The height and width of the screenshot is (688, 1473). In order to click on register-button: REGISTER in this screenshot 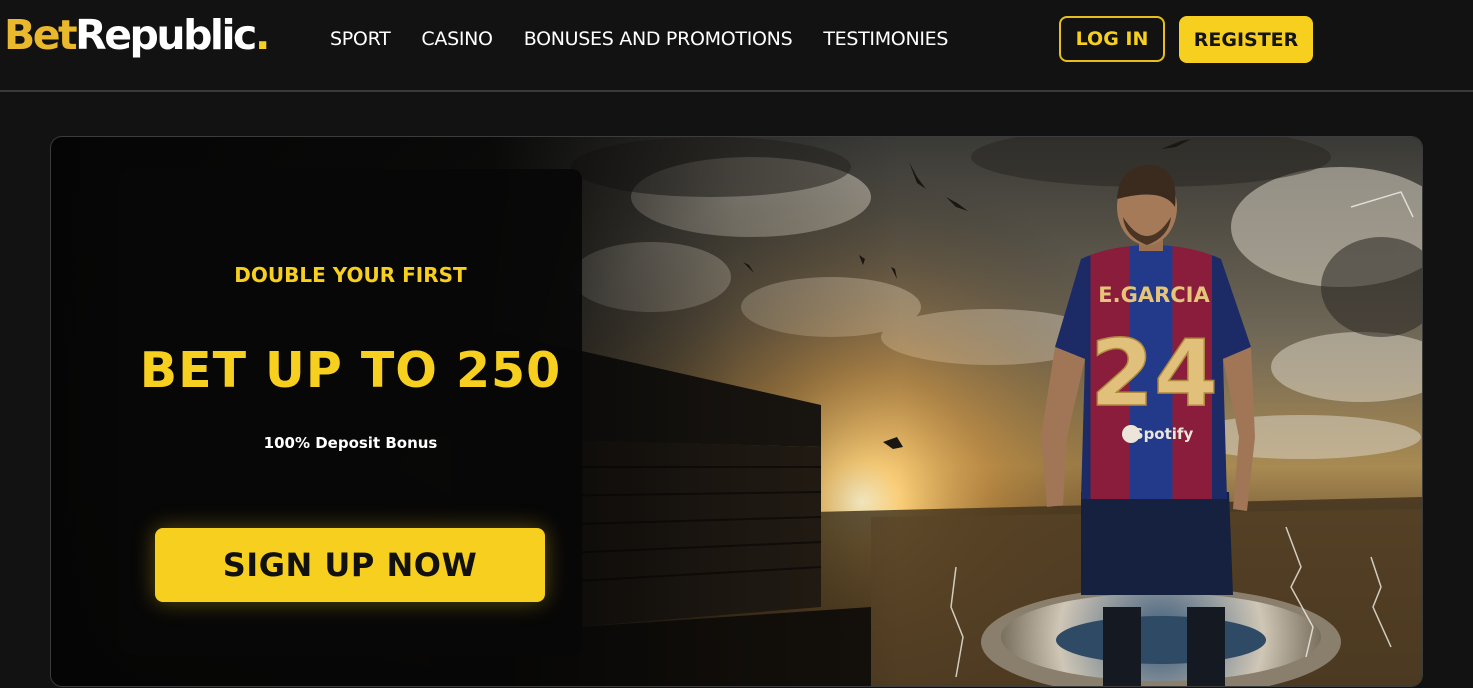, I will do `click(1246, 39)`.